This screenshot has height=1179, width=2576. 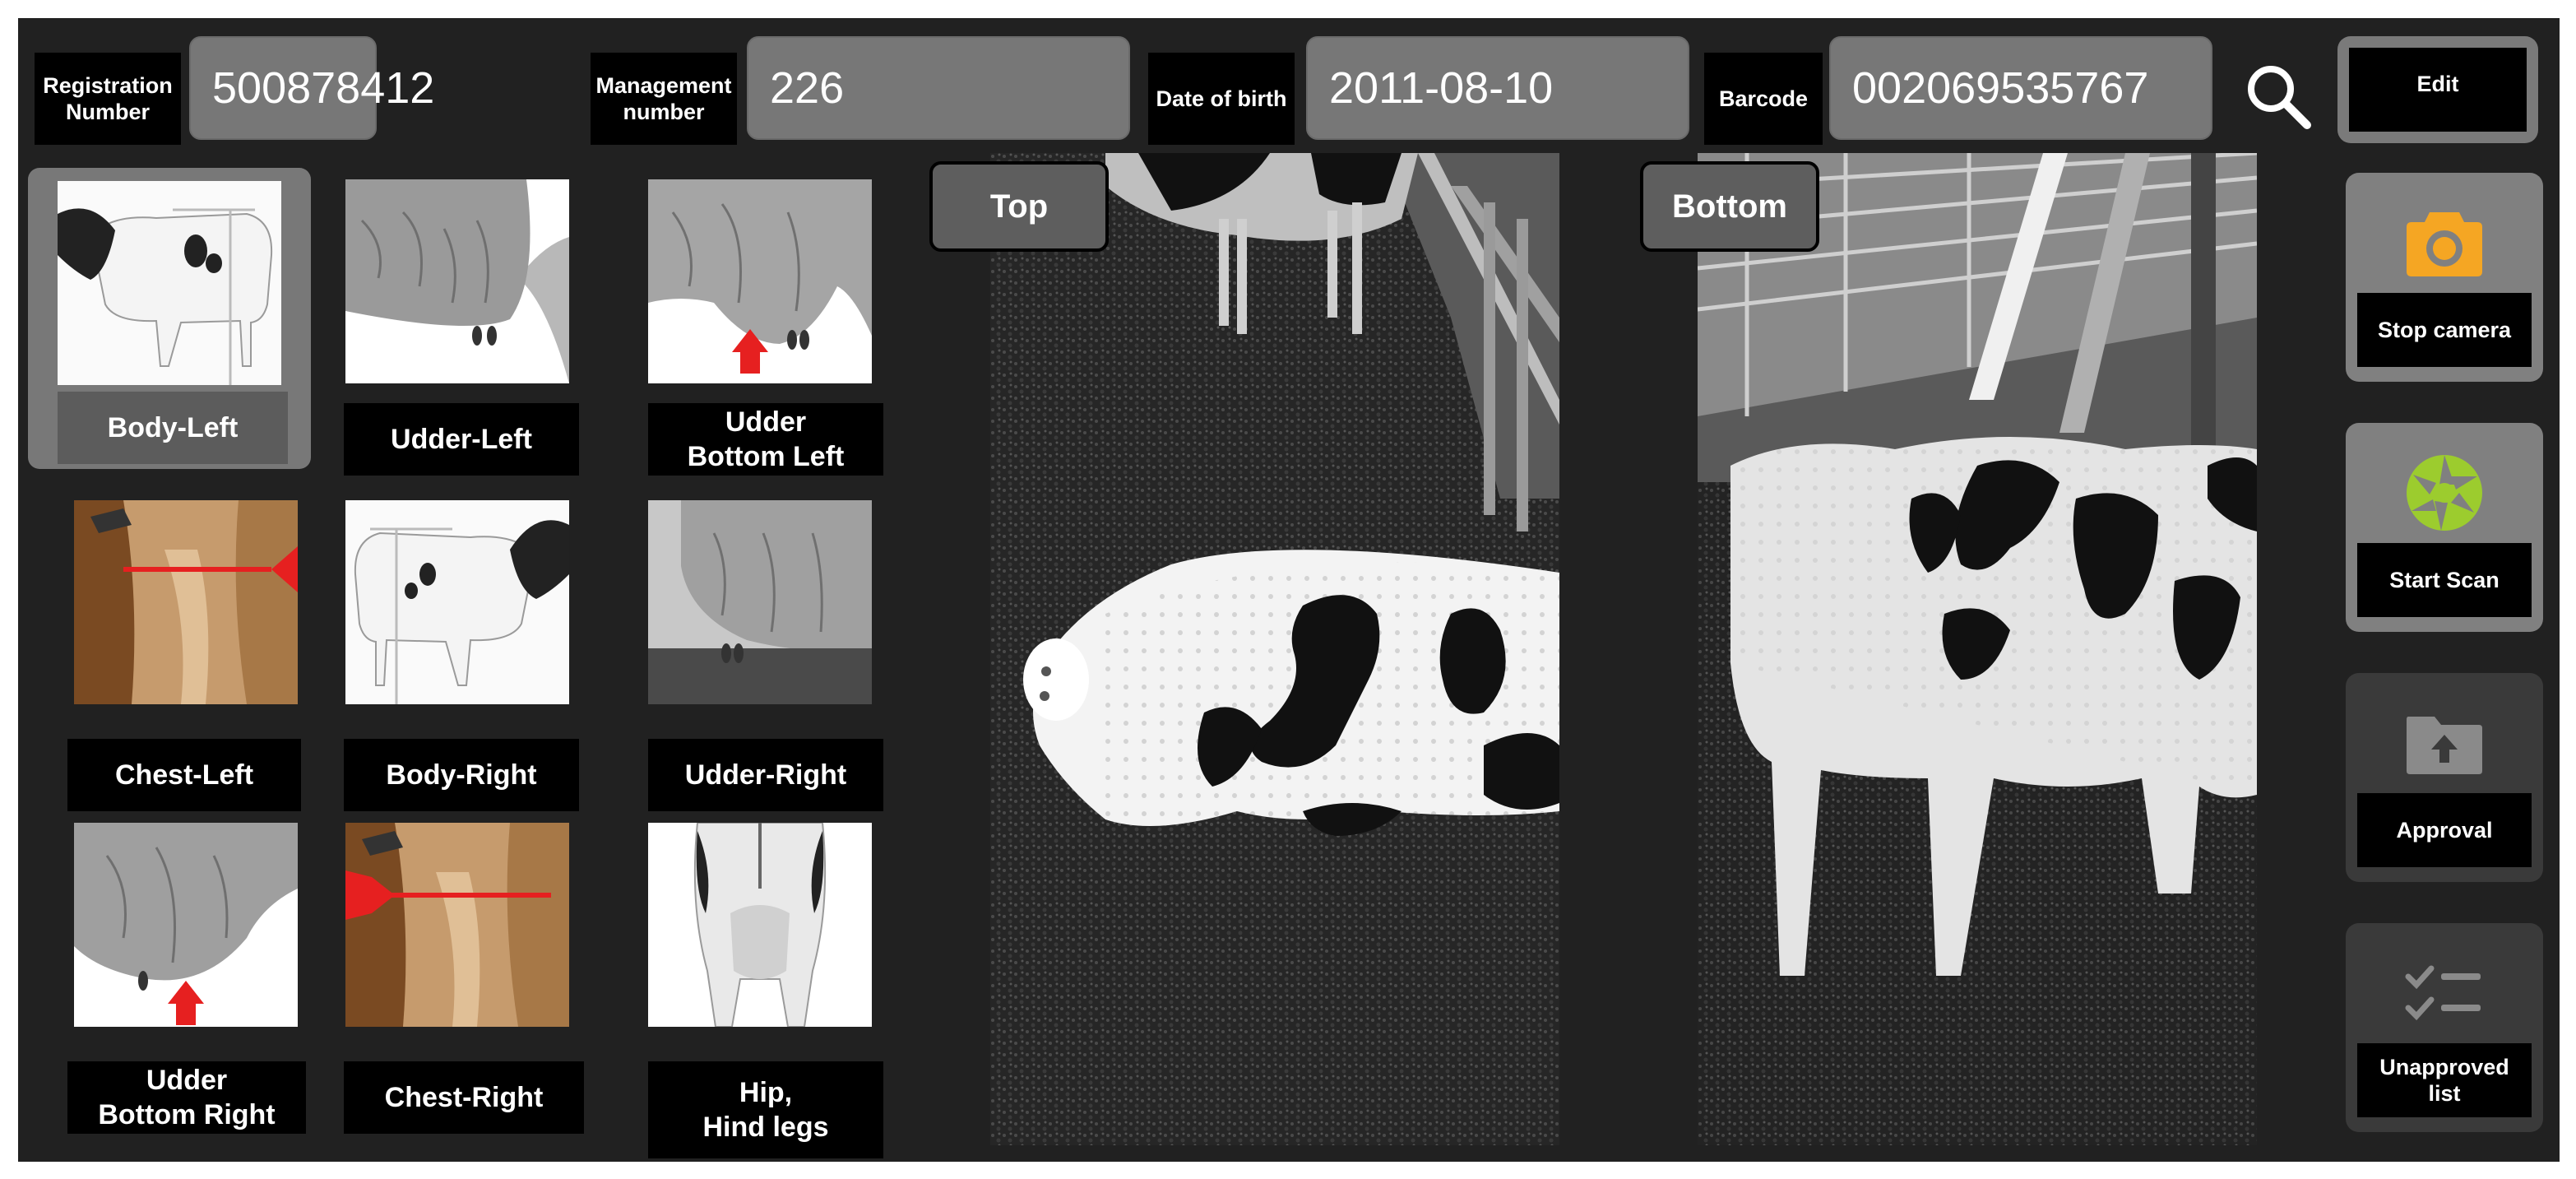 I want to click on thumb-udder-left-label: Udder-Left, so click(x=462, y=440).